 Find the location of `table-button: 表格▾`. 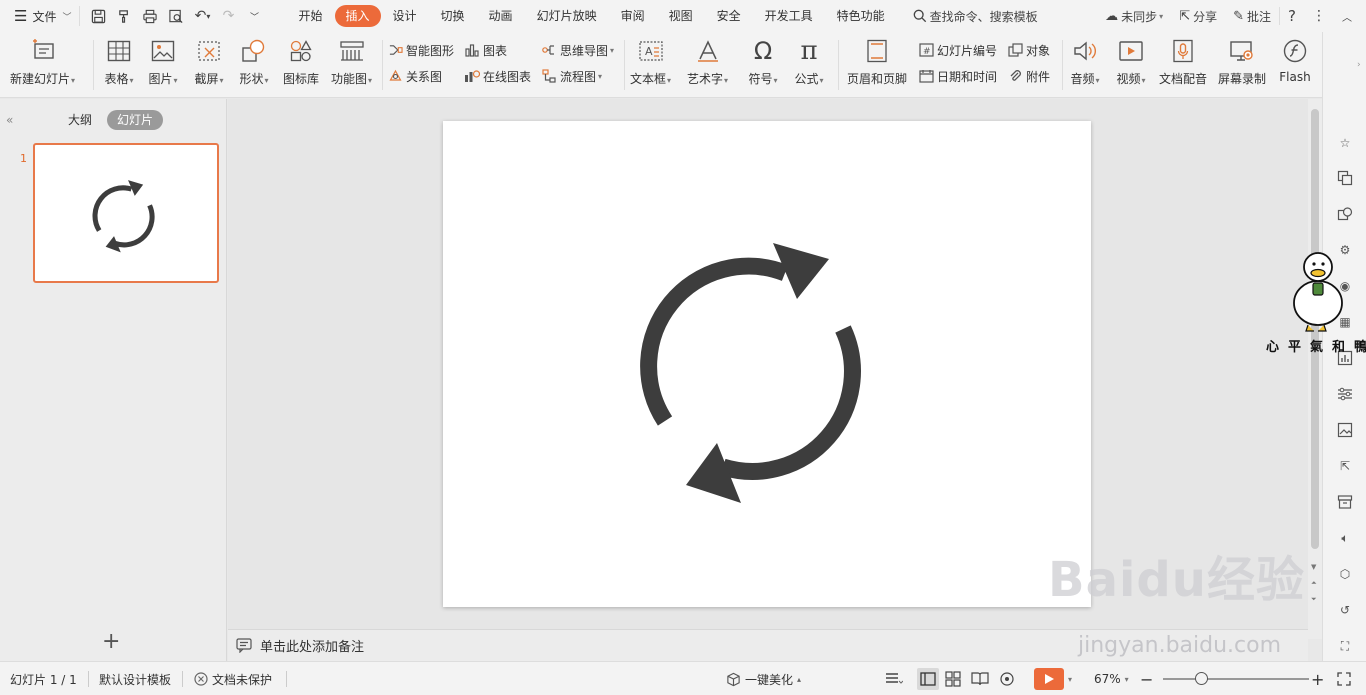

table-button: 表格▾ is located at coordinates (119, 65).